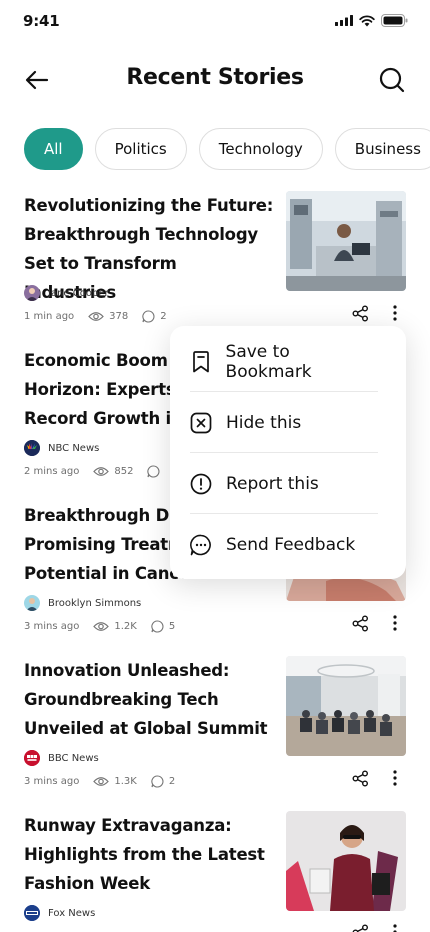 Image resolution: width=430 pixels, height=932 pixels. I want to click on comments-count, so click(156, 471).